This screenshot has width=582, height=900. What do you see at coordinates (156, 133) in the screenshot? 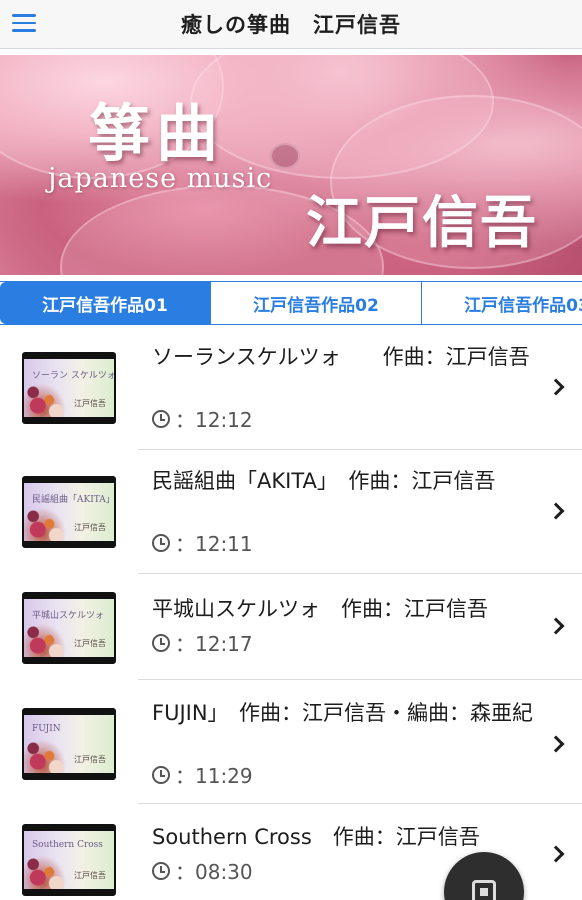
I see `banner-kanji: 箏曲` at bounding box center [156, 133].